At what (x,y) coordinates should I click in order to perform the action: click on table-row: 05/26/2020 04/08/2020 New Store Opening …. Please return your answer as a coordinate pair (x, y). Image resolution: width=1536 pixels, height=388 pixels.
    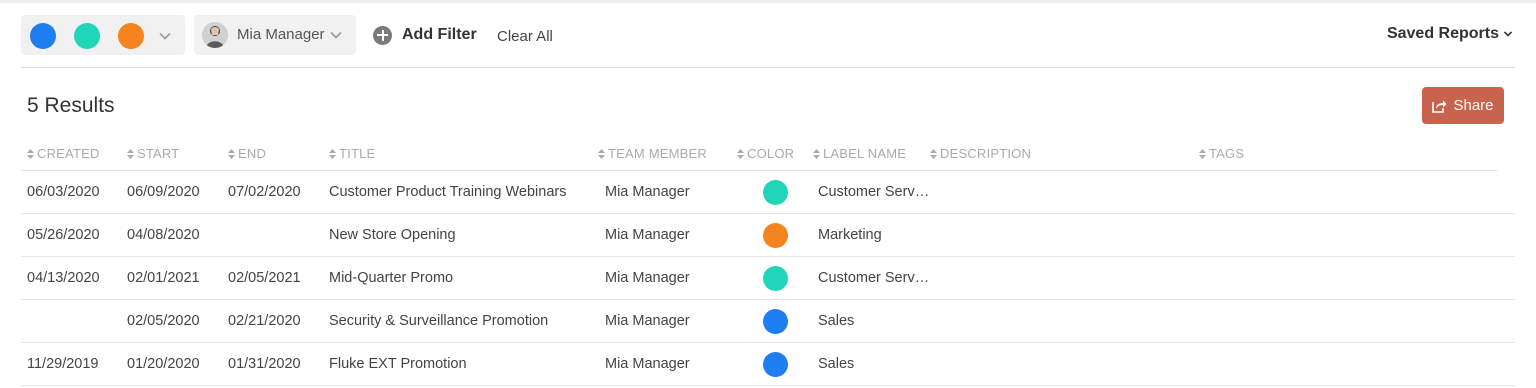
    Looking at the image, I should click on (768, 235).